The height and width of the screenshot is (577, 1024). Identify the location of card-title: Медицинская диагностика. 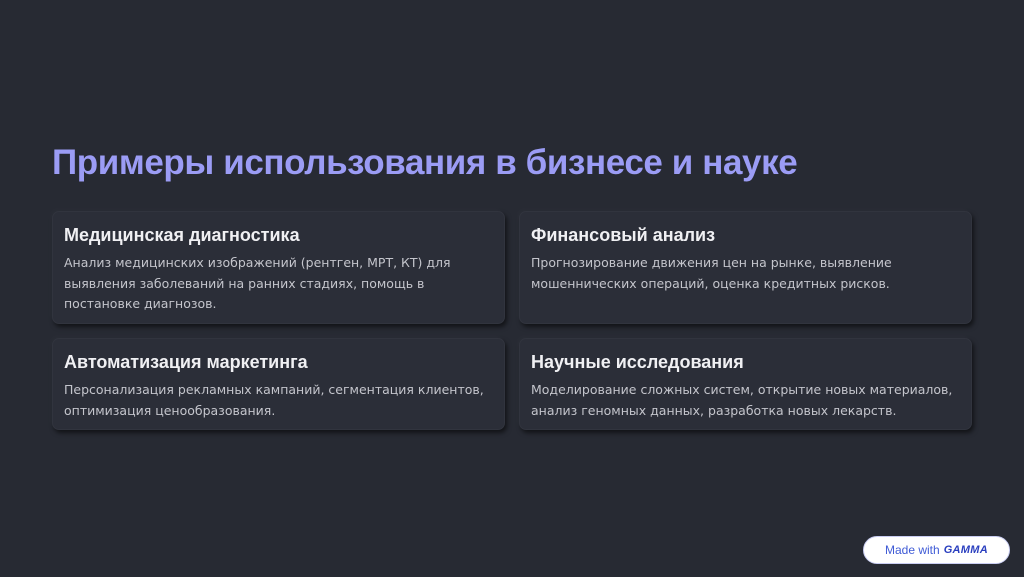
(182, 235).